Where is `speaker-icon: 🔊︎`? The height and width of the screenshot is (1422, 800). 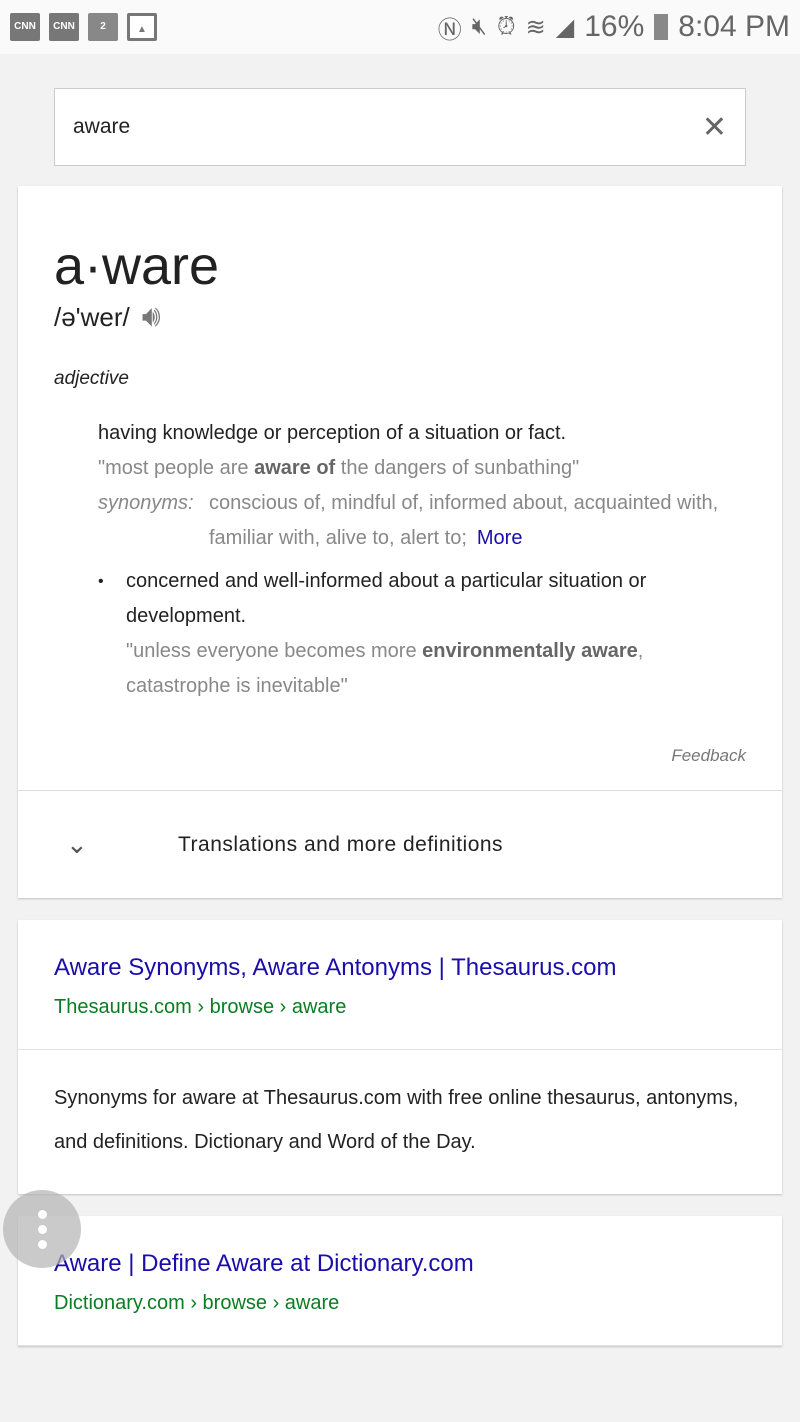
speaker-icon: 🔊︎ is located at coordinates (151, 317).